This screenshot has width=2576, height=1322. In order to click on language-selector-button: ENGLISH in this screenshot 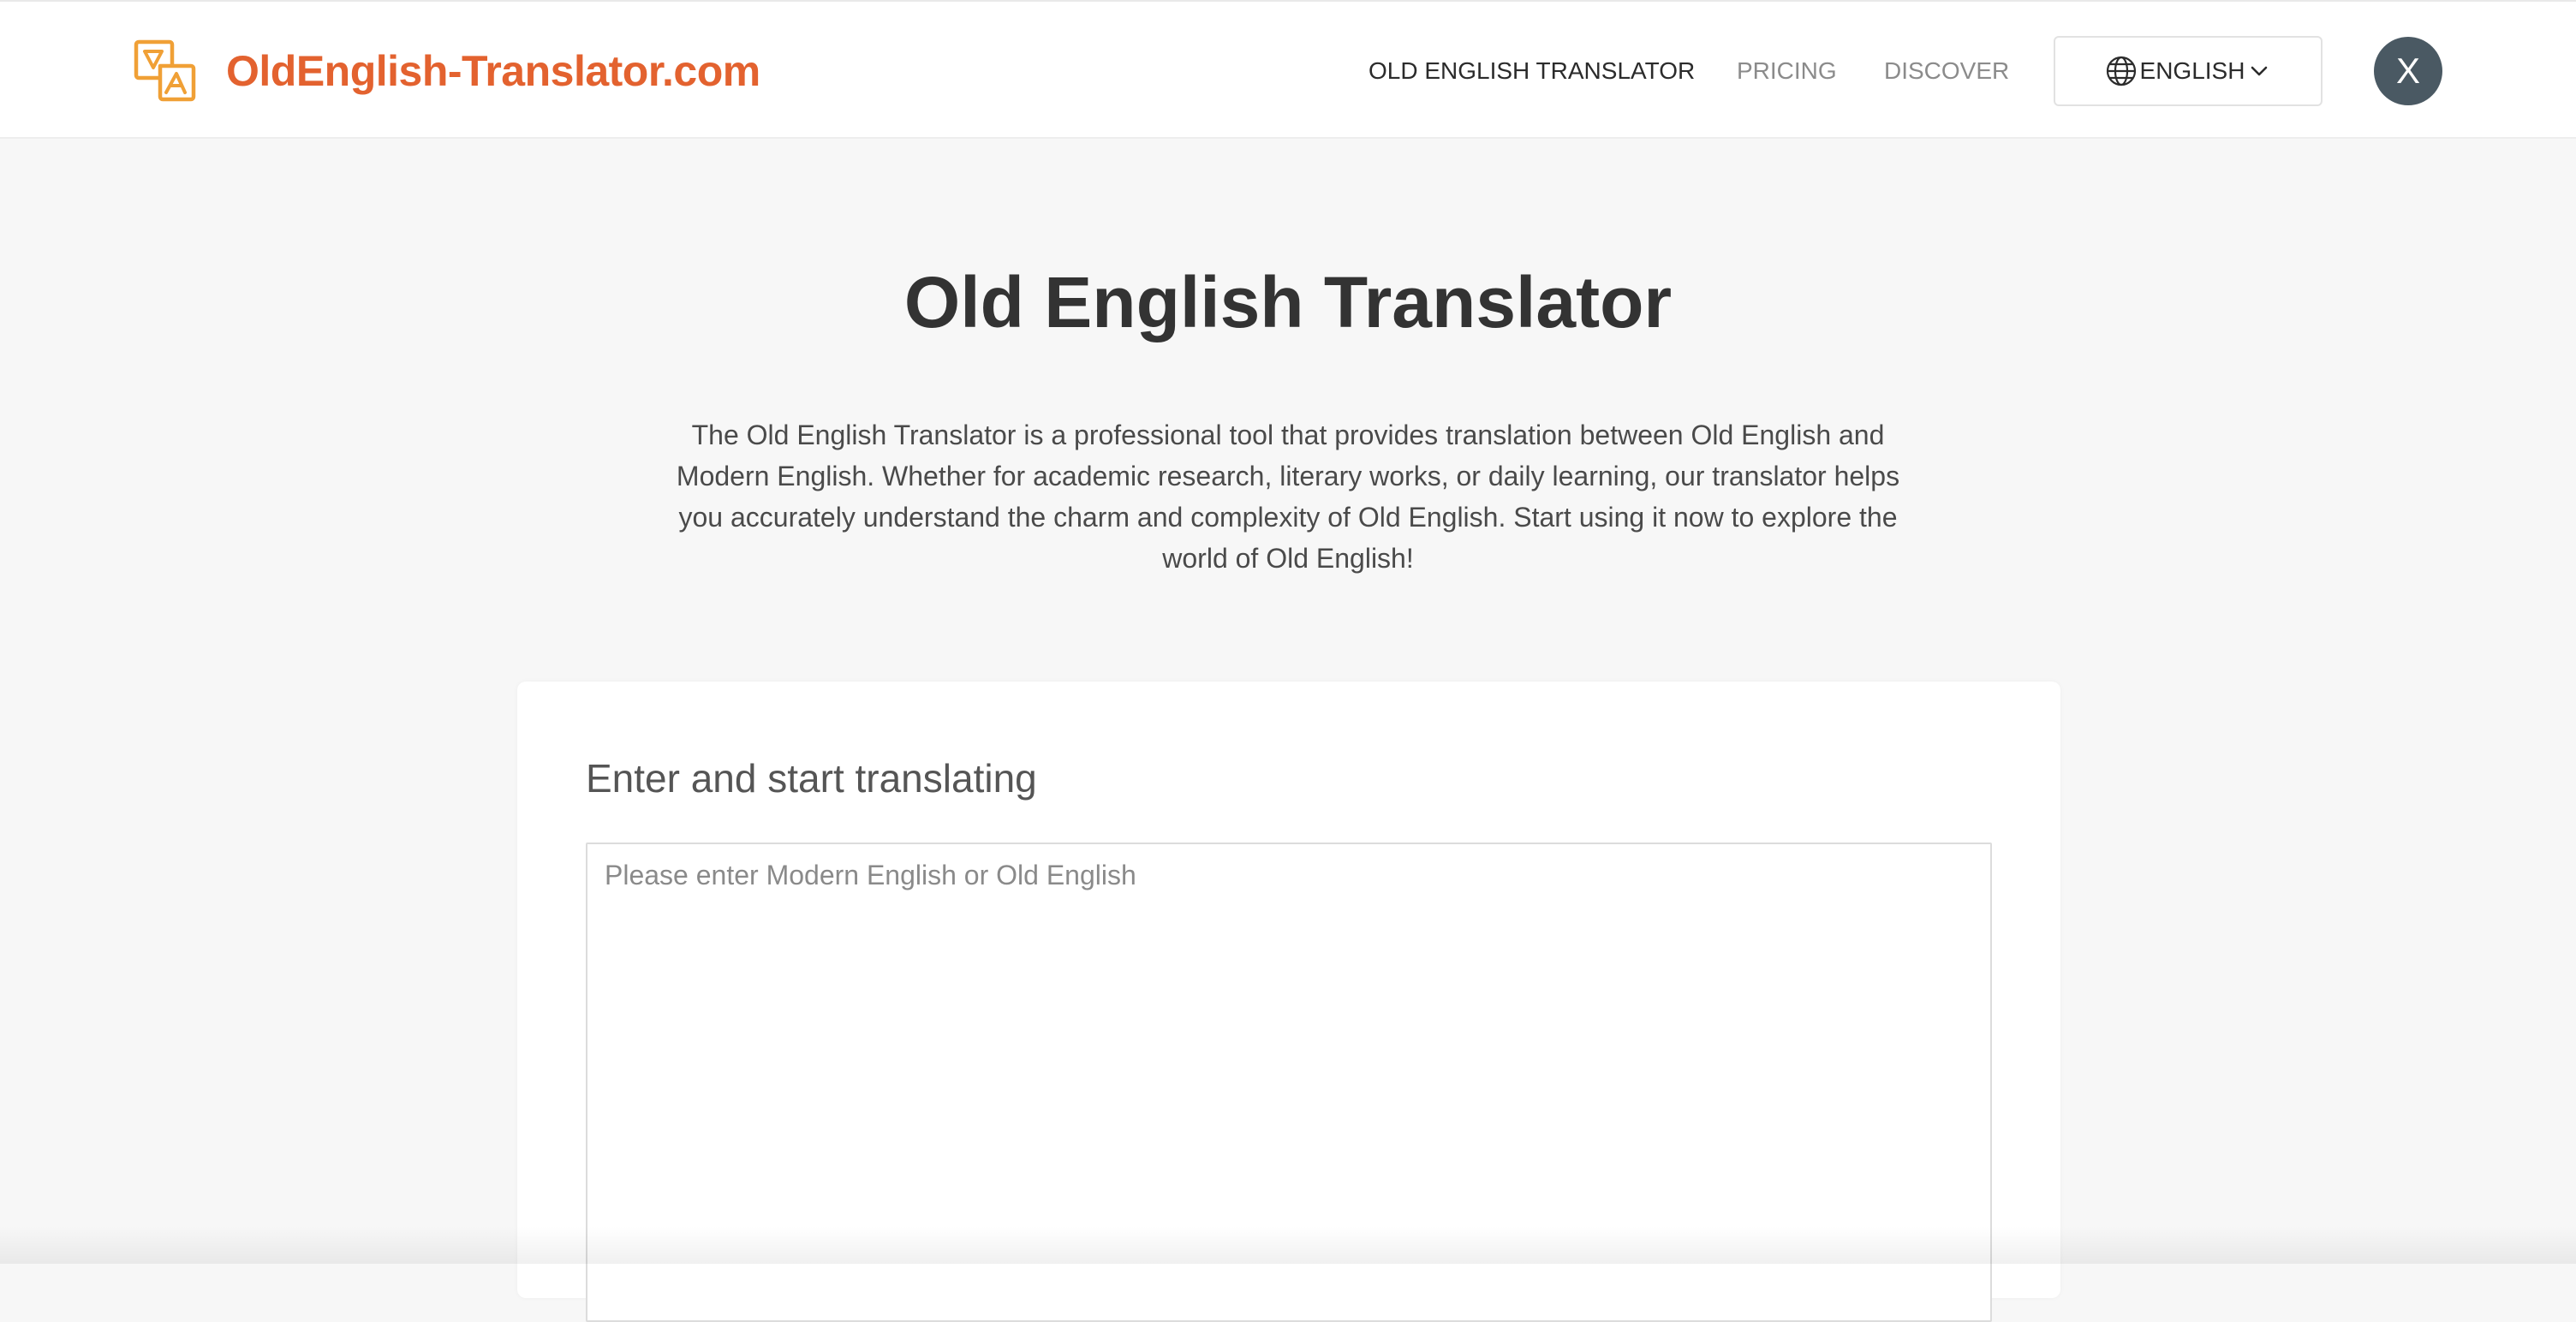, I will do `click(2188, 71)`.